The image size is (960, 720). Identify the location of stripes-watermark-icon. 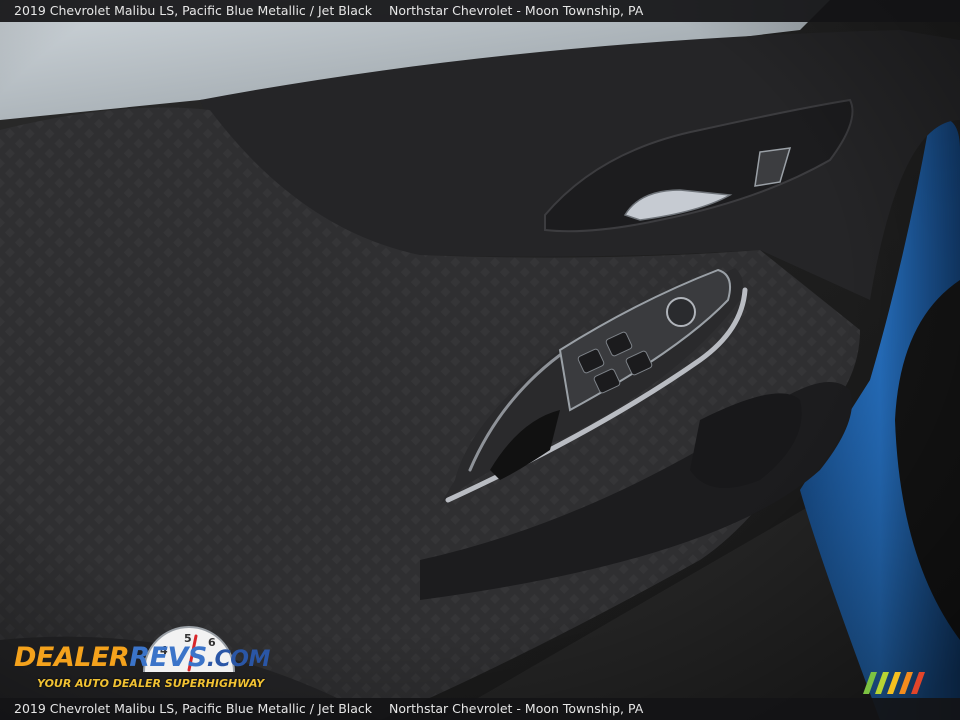
(894, 683).